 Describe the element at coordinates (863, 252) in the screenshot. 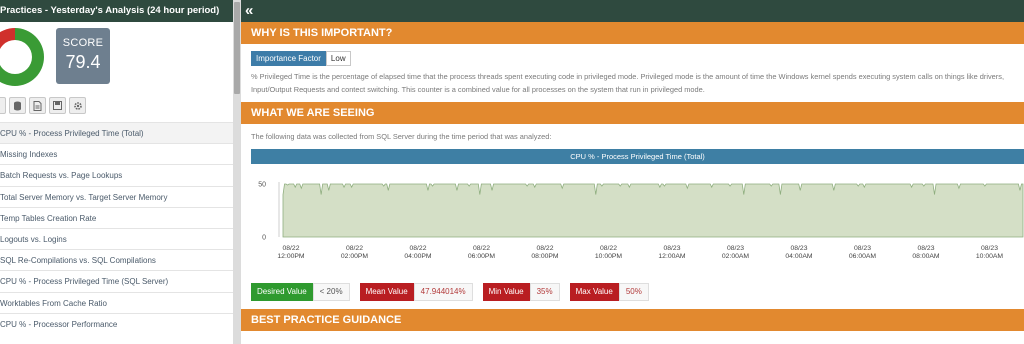

I see `chart-x-tick-label: 08/23 06:00AM` at that location.